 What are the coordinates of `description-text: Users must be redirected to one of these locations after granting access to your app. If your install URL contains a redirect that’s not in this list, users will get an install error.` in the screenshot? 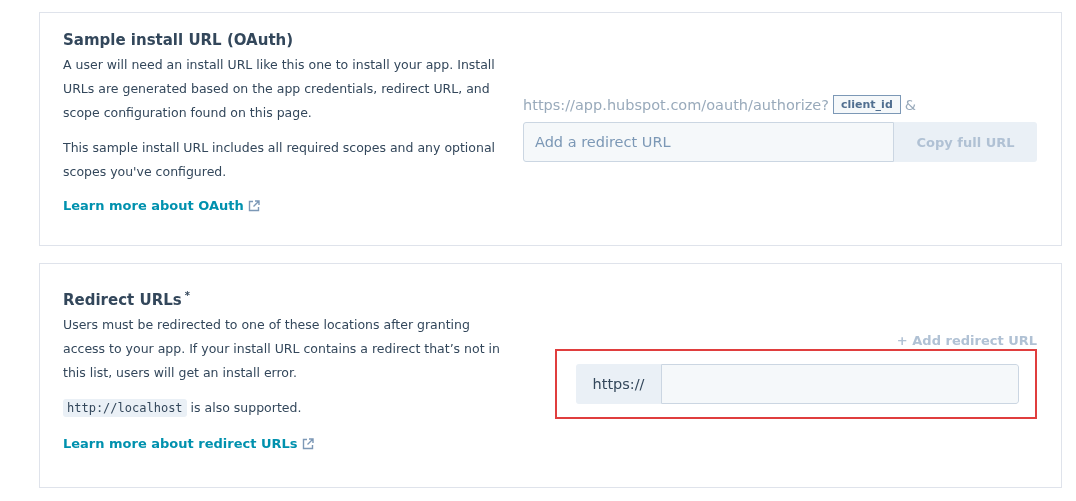 It's located at (282, 349).